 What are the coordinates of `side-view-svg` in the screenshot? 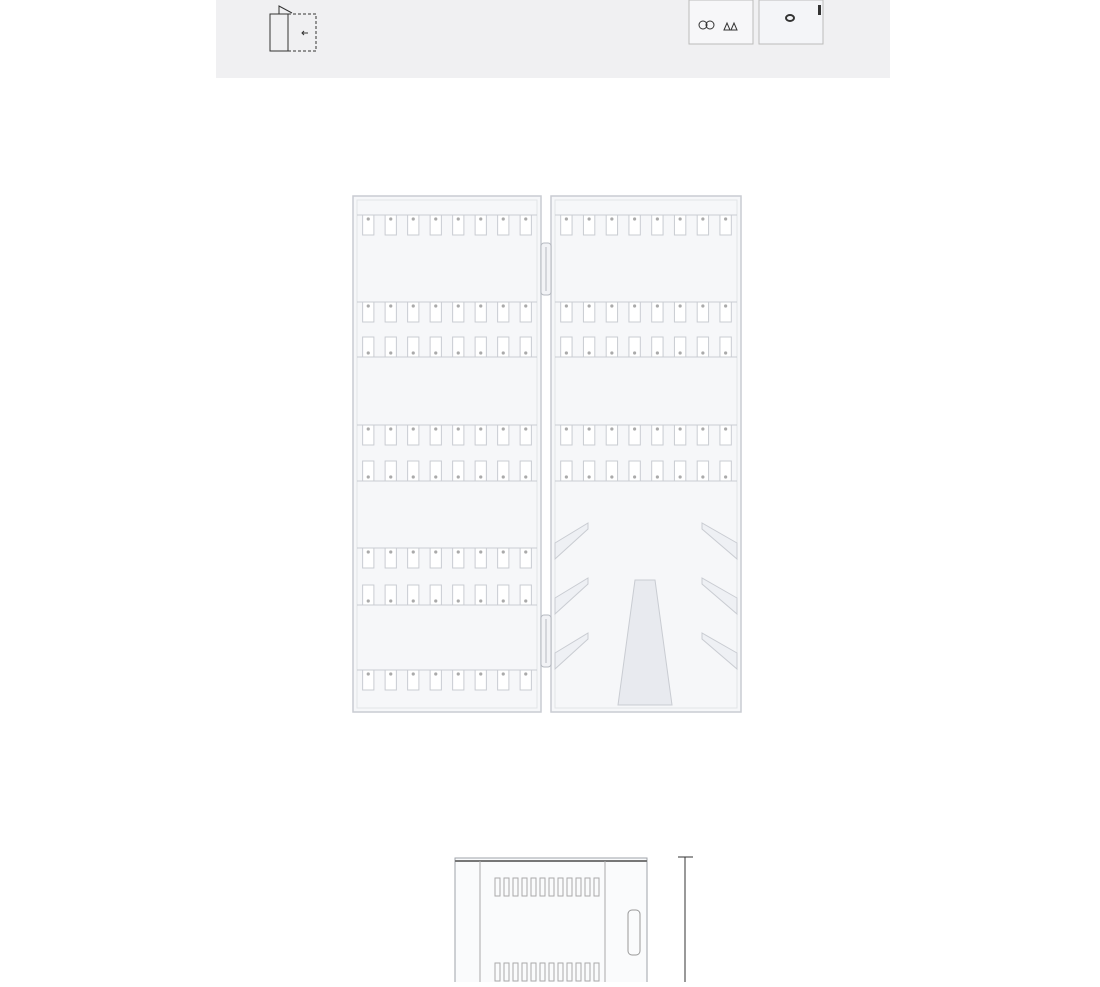 It's located at (573, 921).